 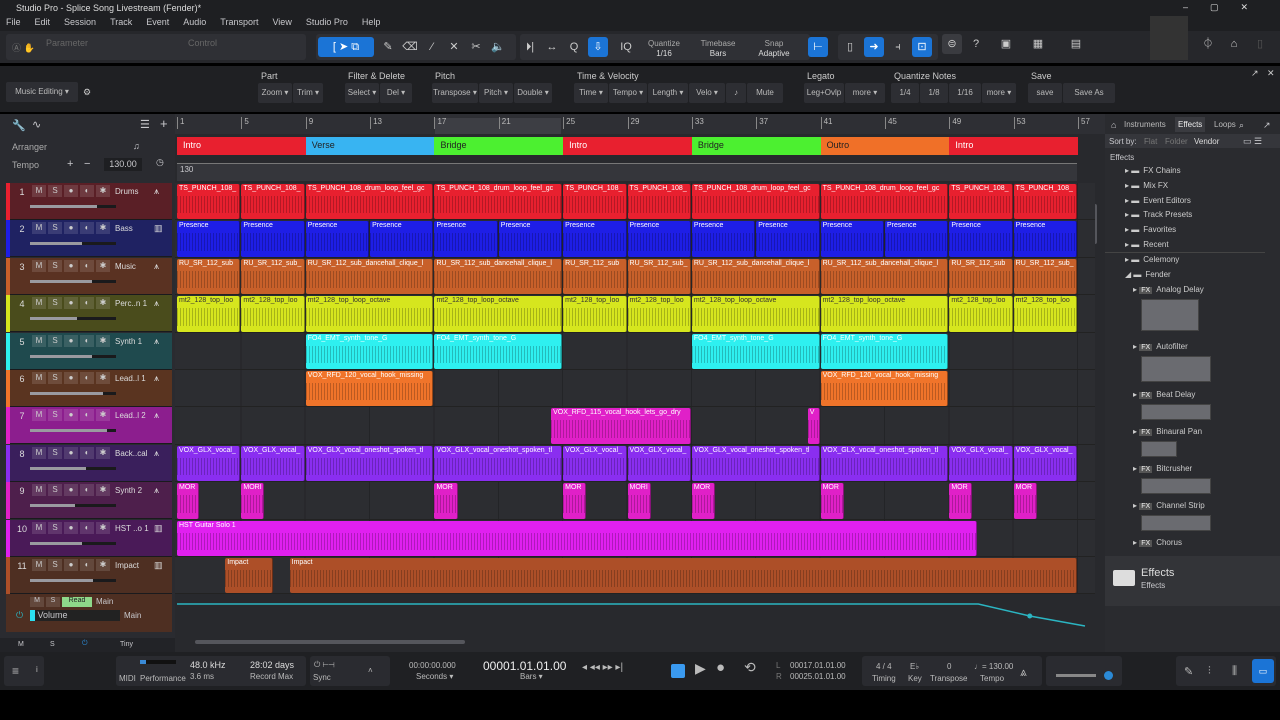 I want to click on browser-item: ▸ FX Bitcrusher, so click(x=1162, y=468).